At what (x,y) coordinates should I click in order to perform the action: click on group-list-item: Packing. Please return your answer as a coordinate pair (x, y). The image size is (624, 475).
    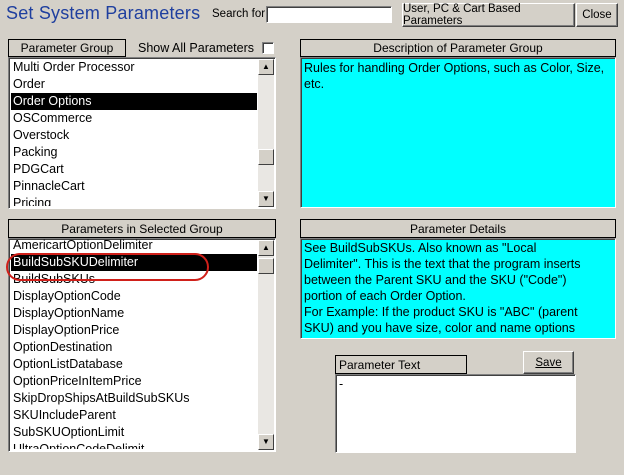
    Looking at the image, I should click on (134, 152).